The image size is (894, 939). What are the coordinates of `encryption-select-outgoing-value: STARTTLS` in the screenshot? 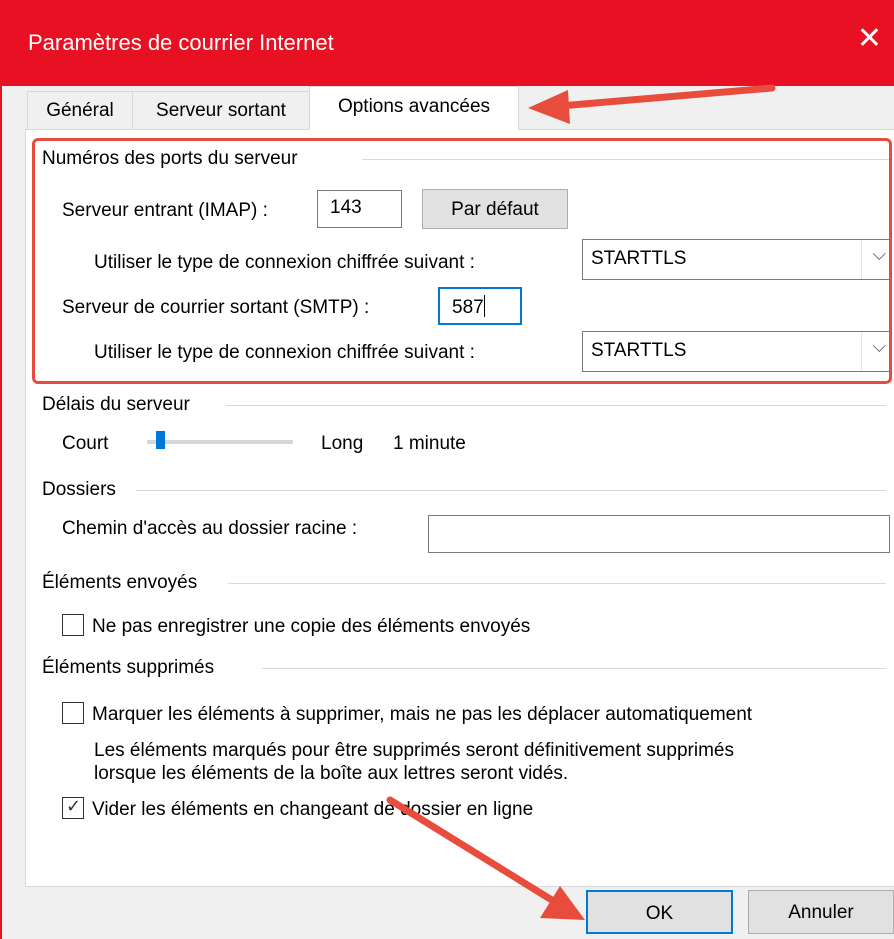 It's located at (639, 350).